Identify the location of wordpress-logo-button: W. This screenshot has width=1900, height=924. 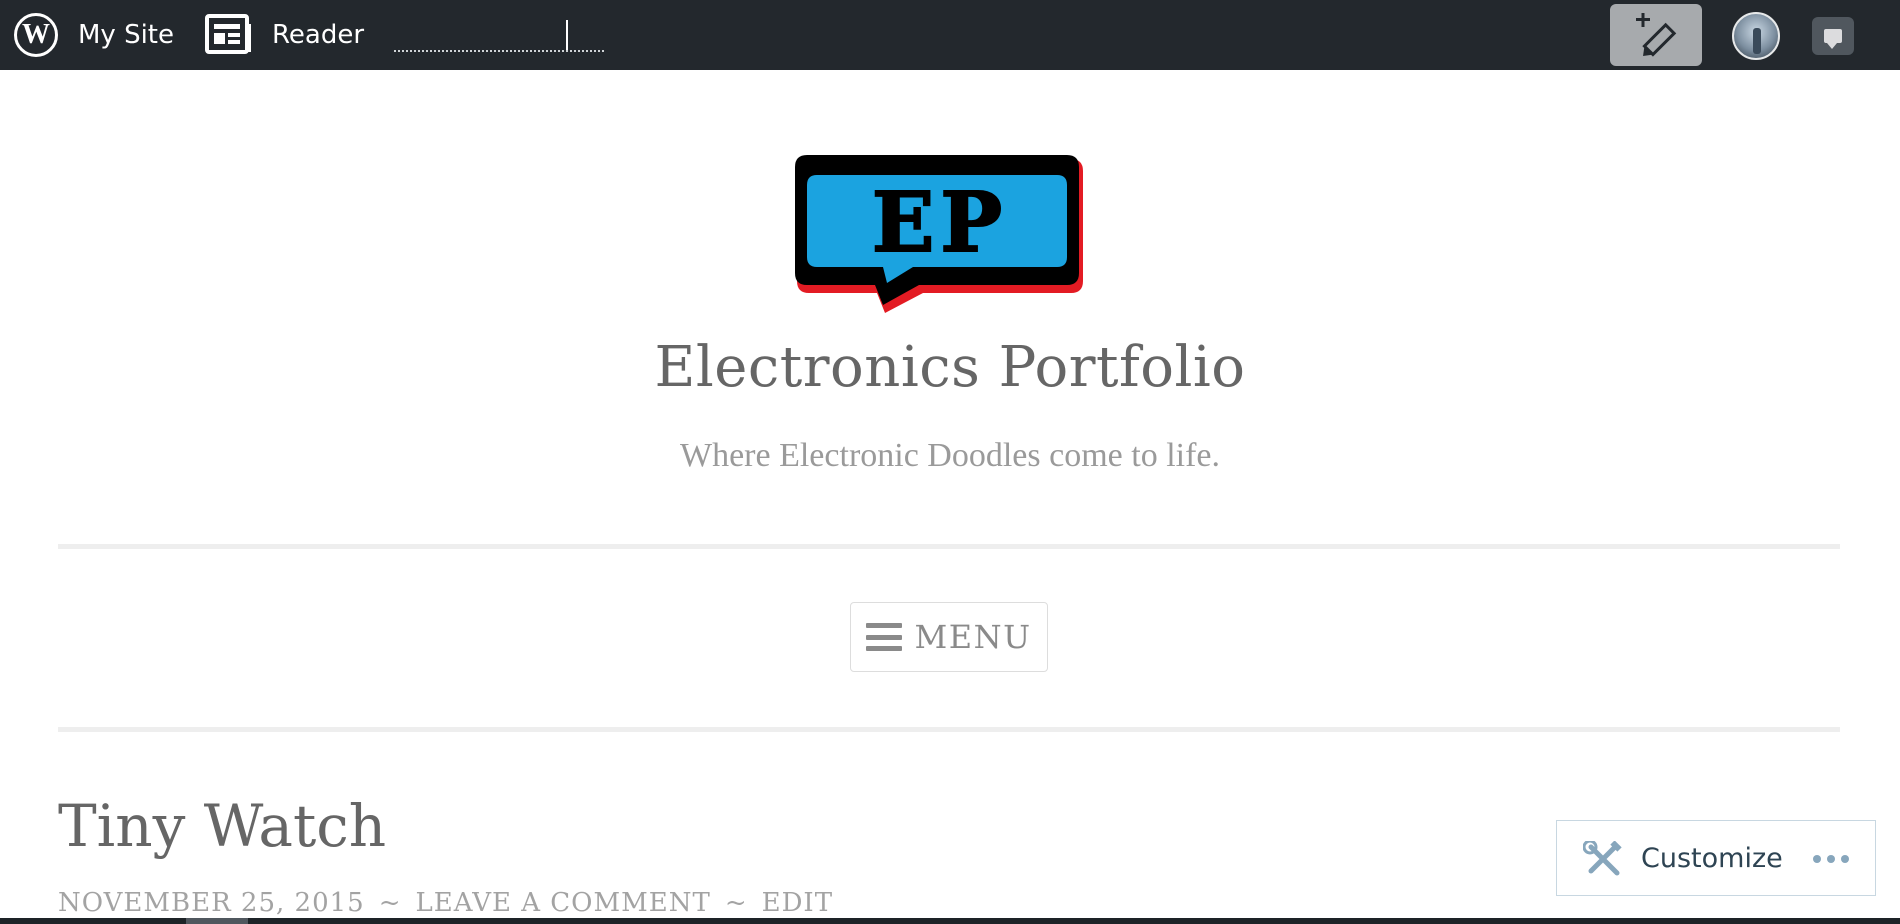
(36, 35).